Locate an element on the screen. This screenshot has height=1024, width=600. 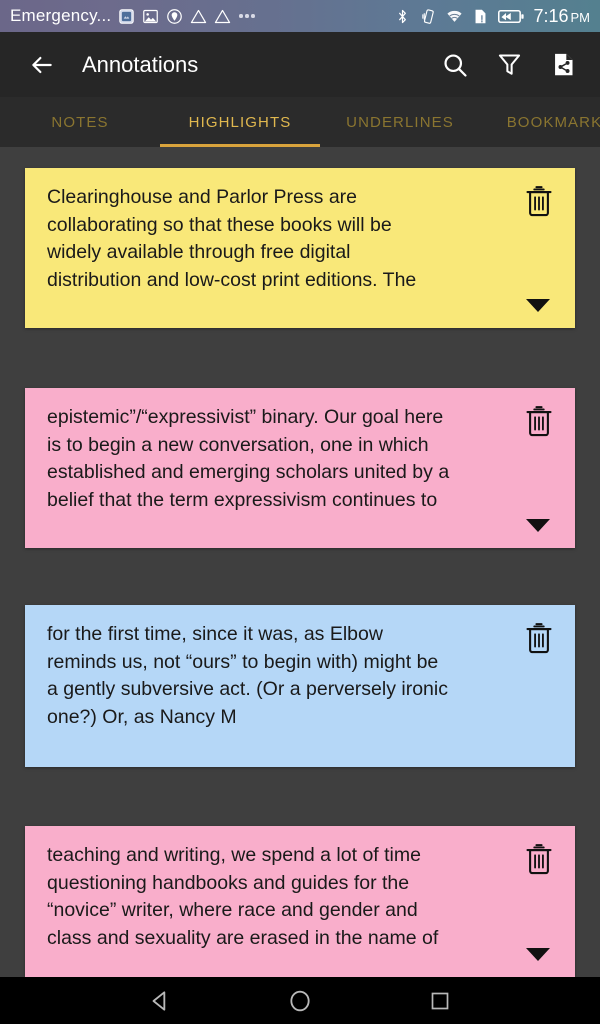
back-button is located at coordinates (42, 65).